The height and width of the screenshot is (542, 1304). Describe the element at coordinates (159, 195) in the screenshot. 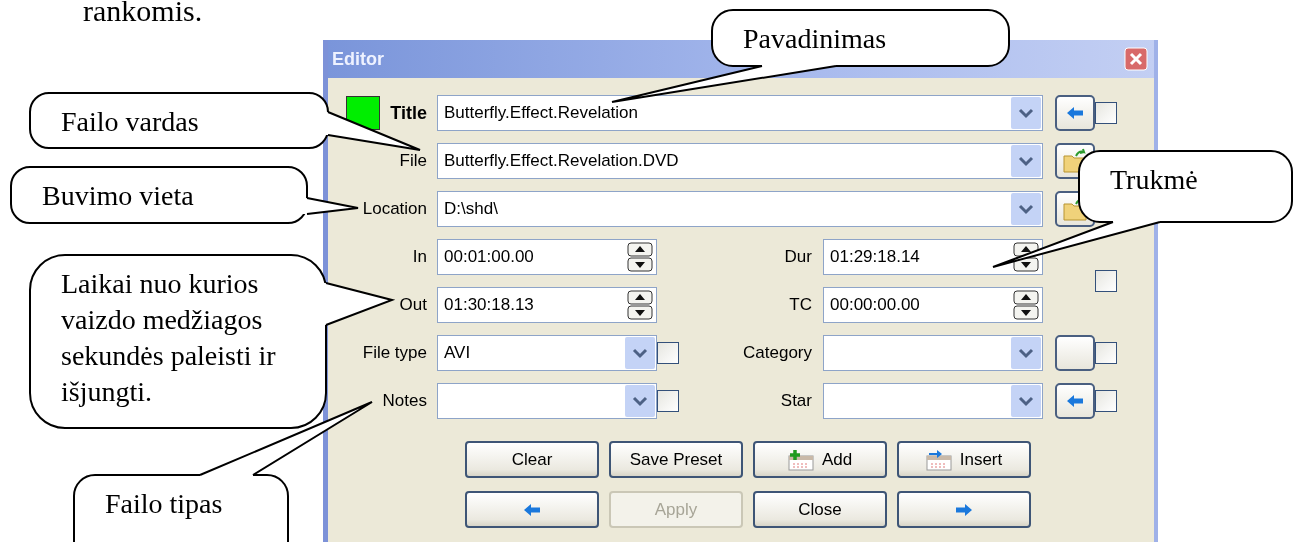

I see `callout: Buvimo vieta` at that location.